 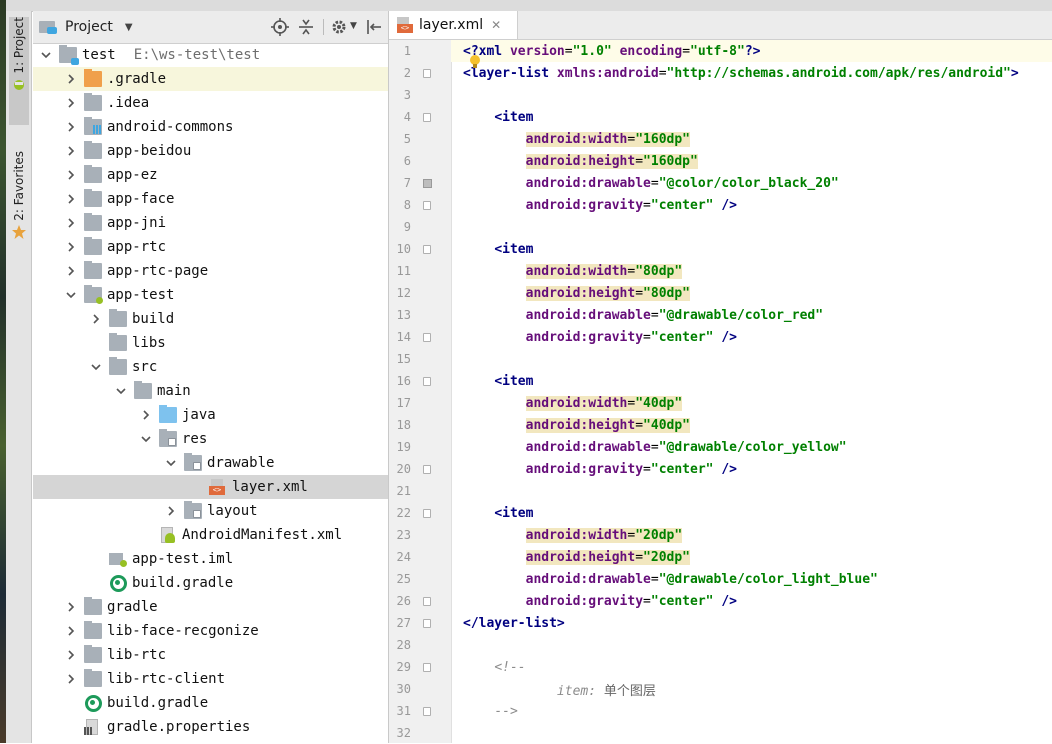 What do you see at coordinates (210, 367) in the screenshot?
I see `tree-item: src` at bounding box center [210, 367].